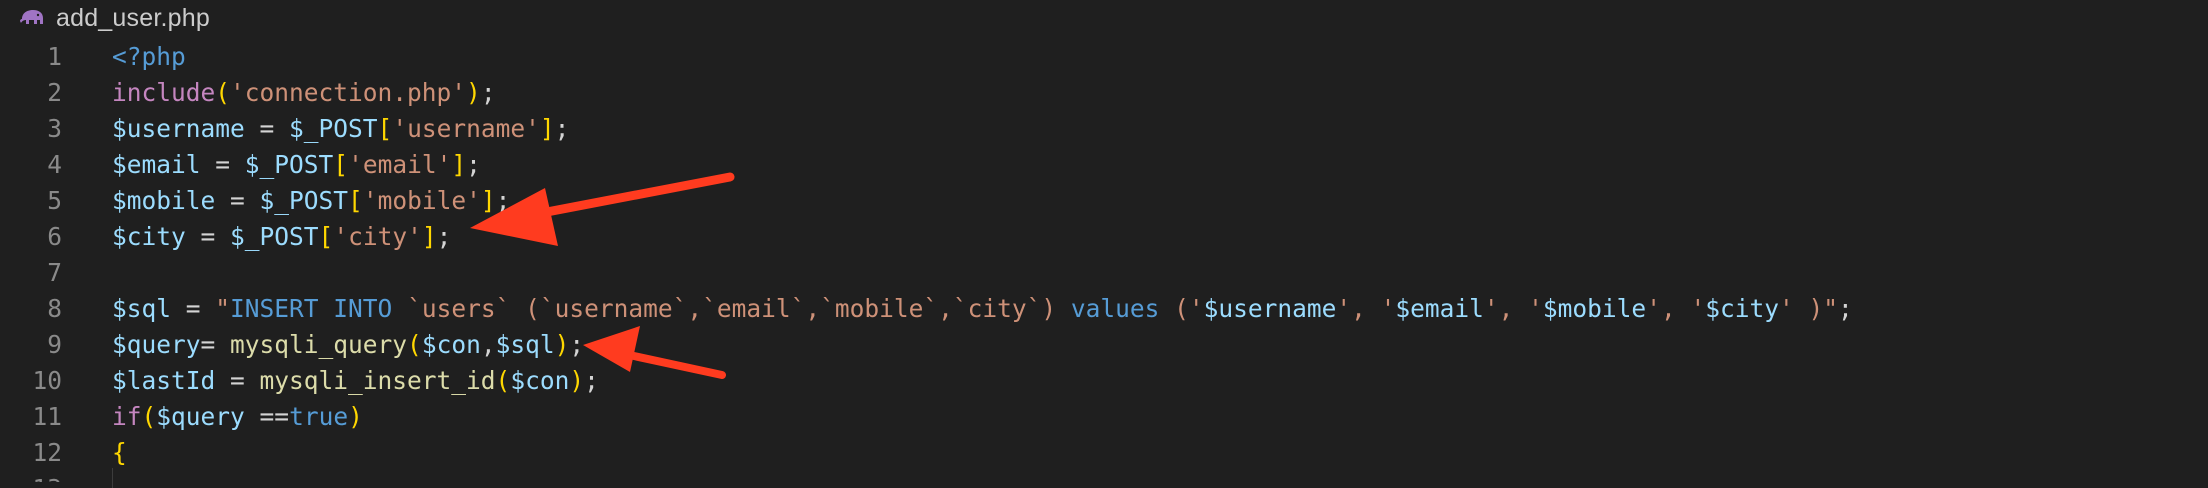 This screenshot has height=488, width=2208. What do you see at coordinates (164, 92) in the screenshot?
I see `code-token: include` at bounding box center [164, 92].